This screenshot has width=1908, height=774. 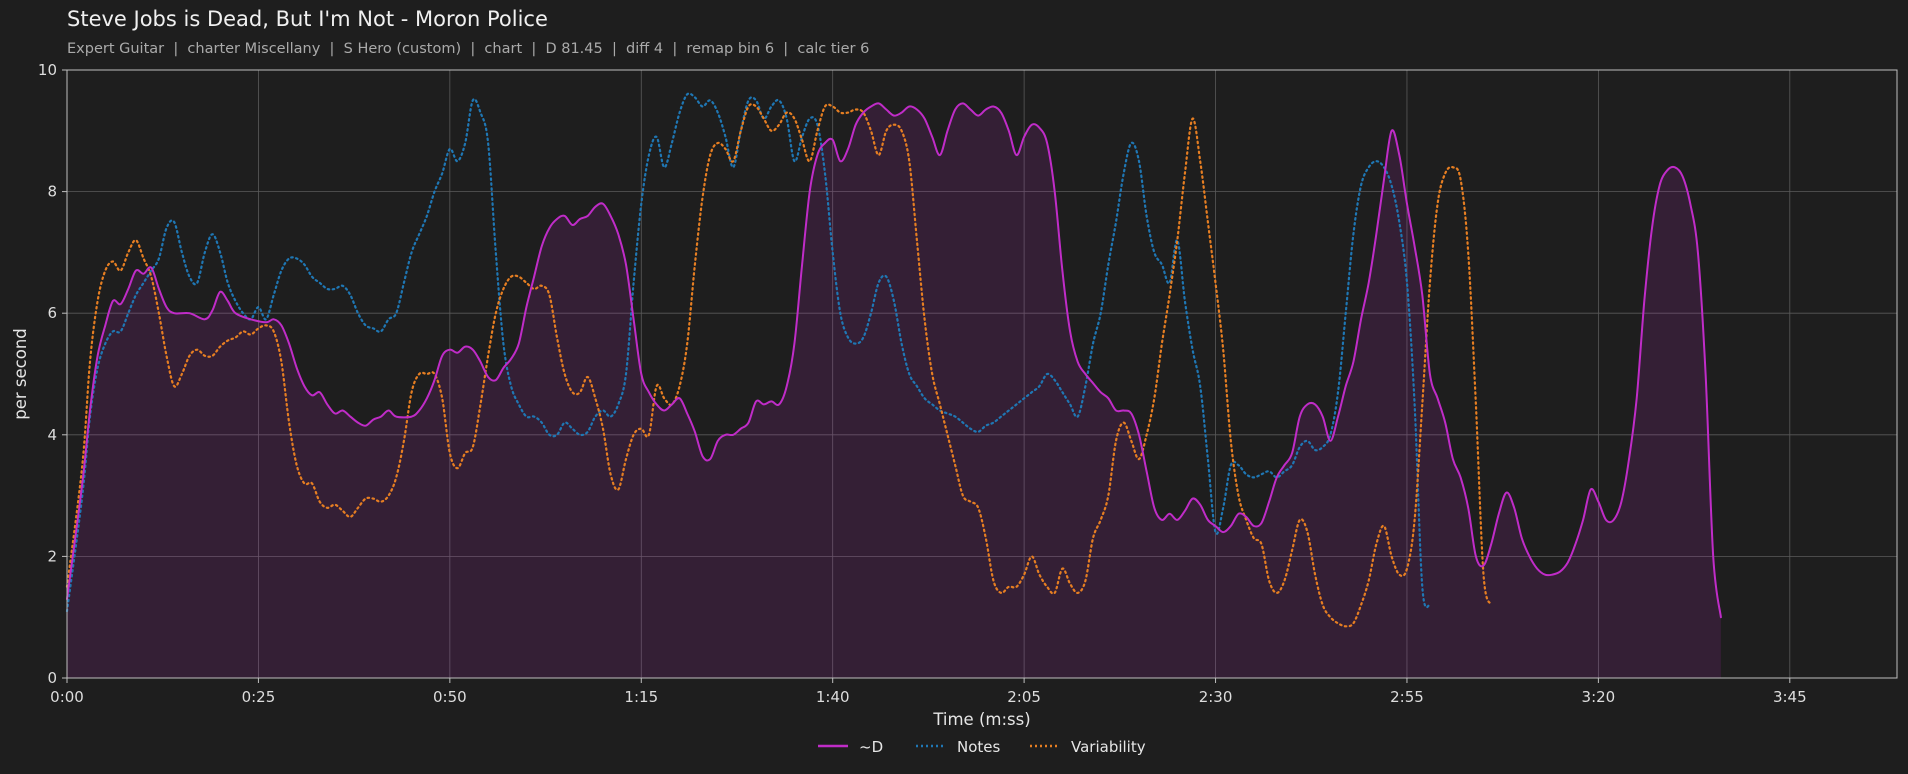 I want to click on y-tick-label: 0, so click(x=52, y=678).